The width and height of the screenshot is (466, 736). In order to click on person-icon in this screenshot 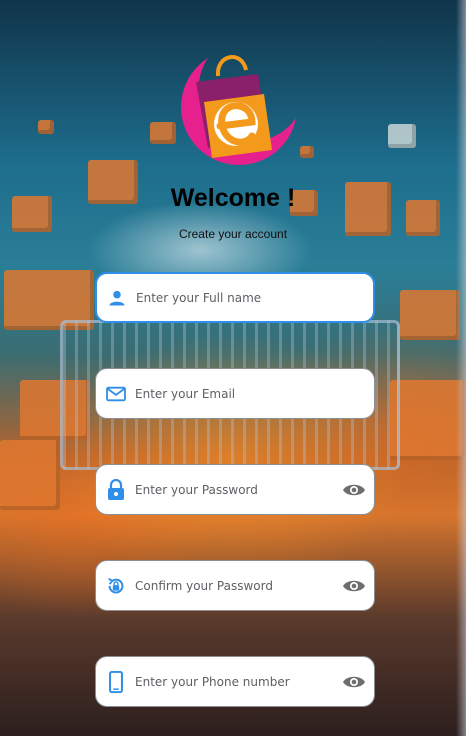, I will do `click(117, 298)`.